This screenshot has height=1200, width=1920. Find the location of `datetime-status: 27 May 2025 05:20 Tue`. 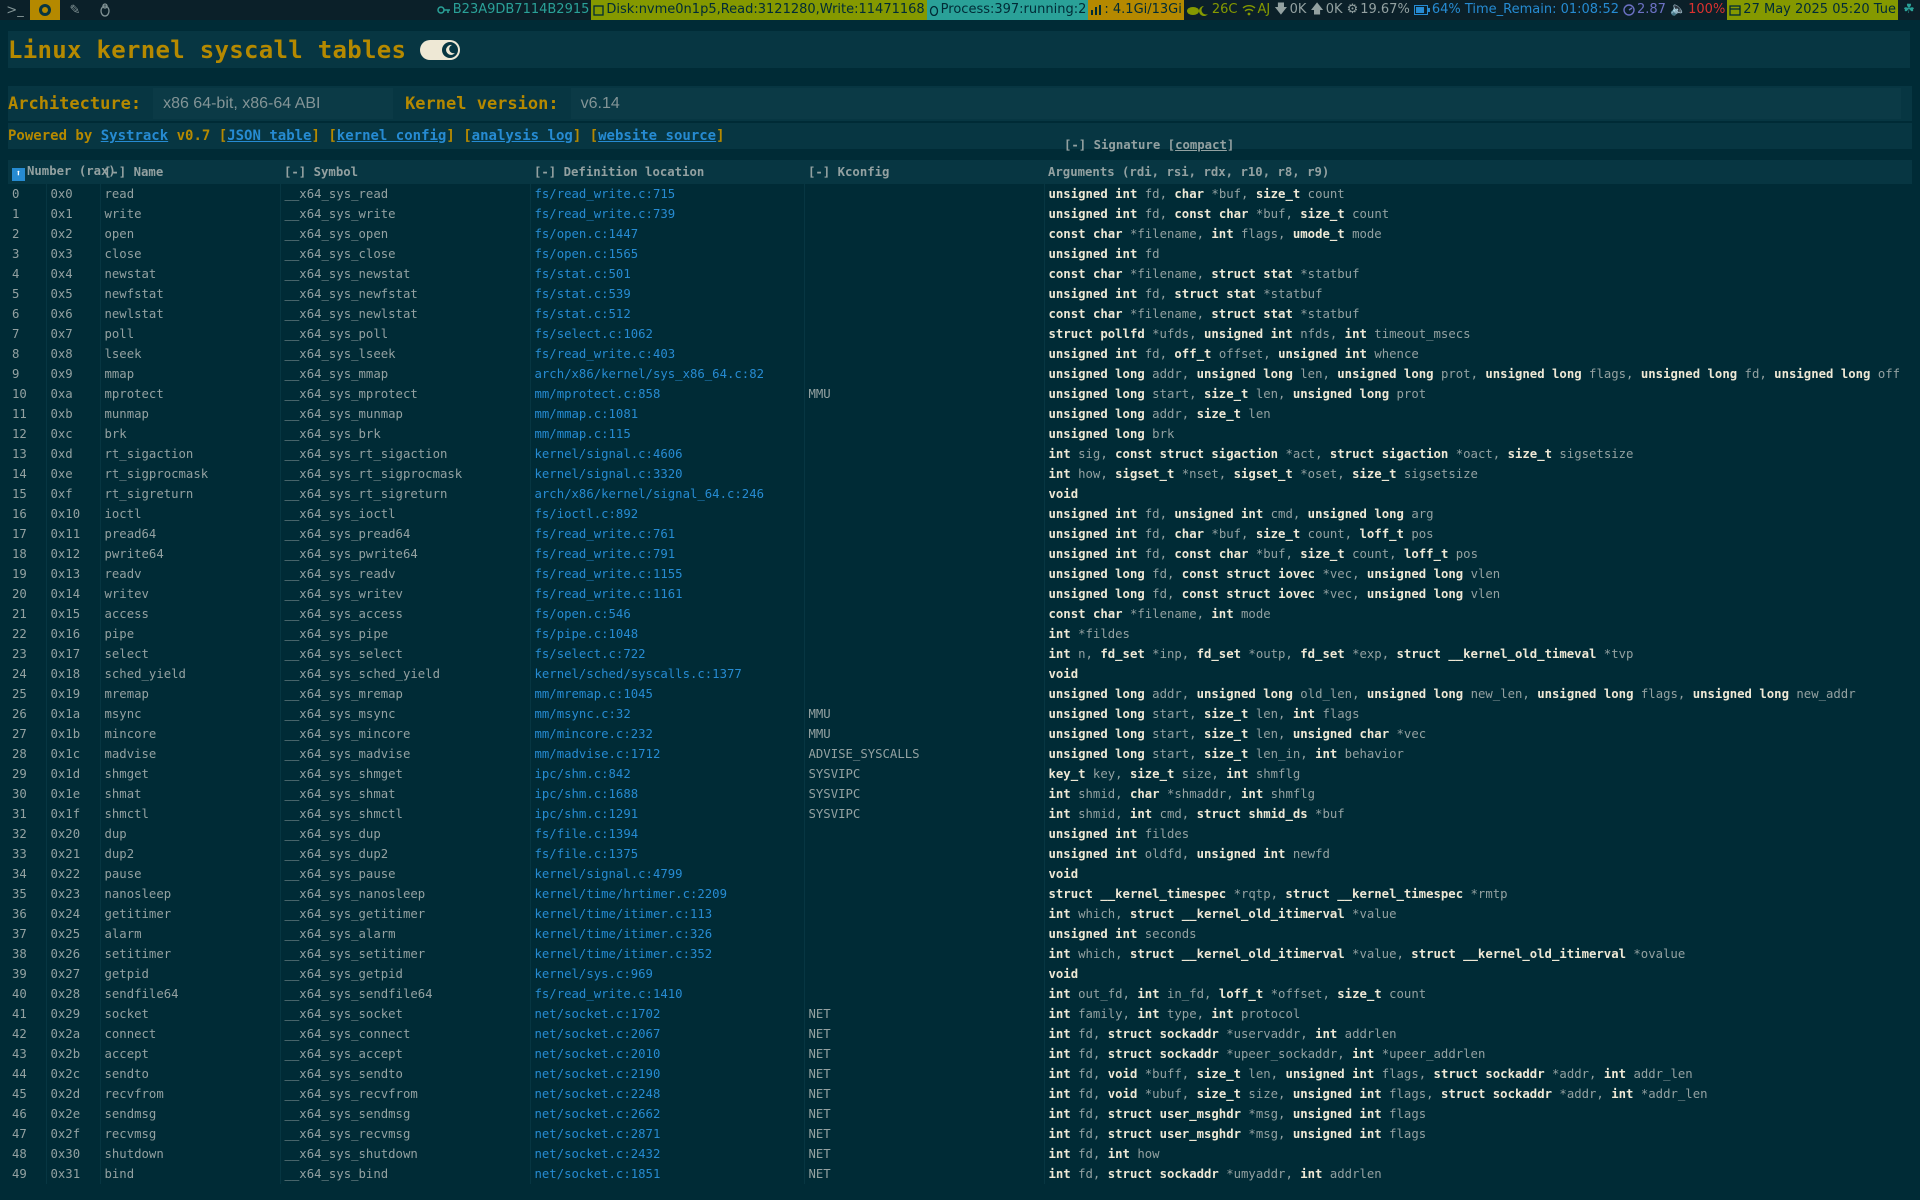

datetime-status: 27 May 2025 05:20 Tue is located at coordinates (1812, 10).